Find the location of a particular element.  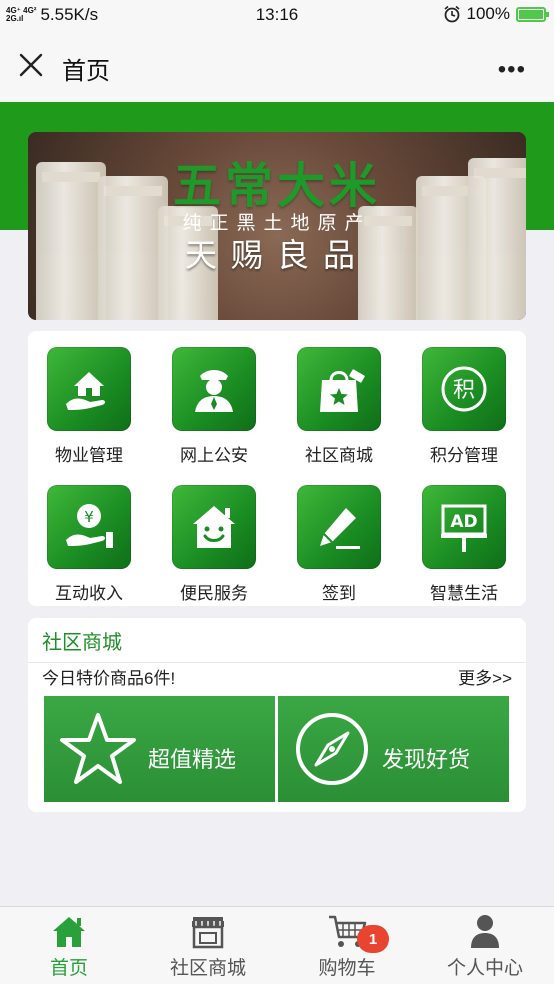

grid-item-service: 便民服务 is located at coordinates (214, 544).